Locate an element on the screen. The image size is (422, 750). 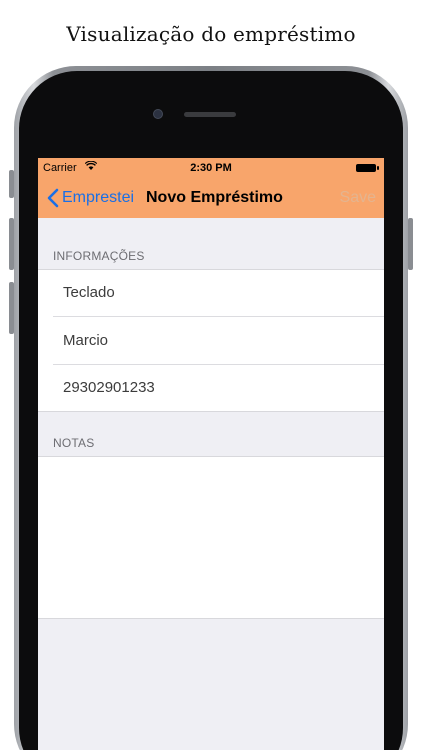
phone-field-value: 29302901233 is located at coordinates (109, 387).